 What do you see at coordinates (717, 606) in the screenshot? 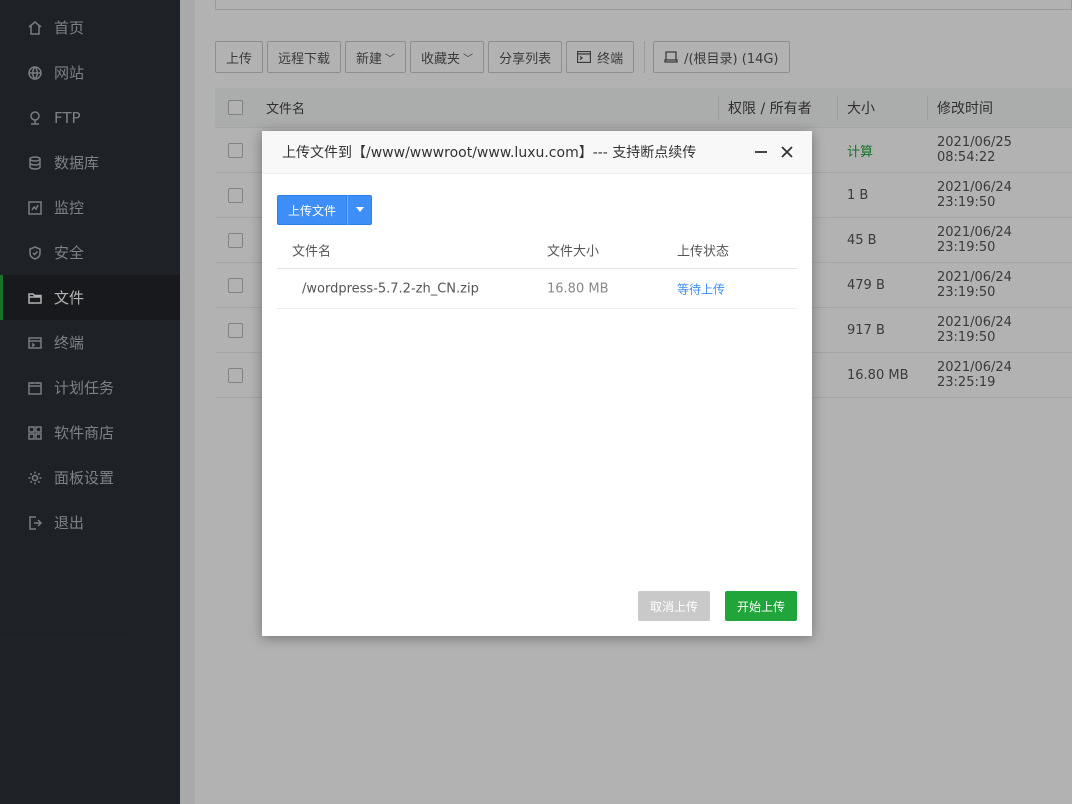
I see `dialog-footer: 取消上传 开始上传` at bounding box center [717, 606].